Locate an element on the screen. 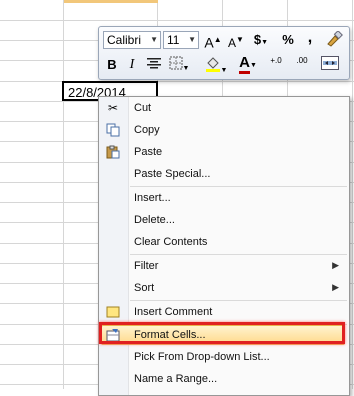 This screenshot has height=396, width=354. menu-icon-strip is located at coordinates (114, 246).